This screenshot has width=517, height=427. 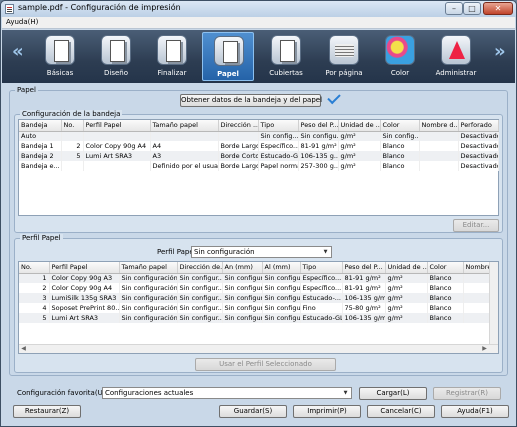 What do you see at coordinates (286, 50) in the screenshot?
I see `cover-icon` at bounding box center [286, 50].